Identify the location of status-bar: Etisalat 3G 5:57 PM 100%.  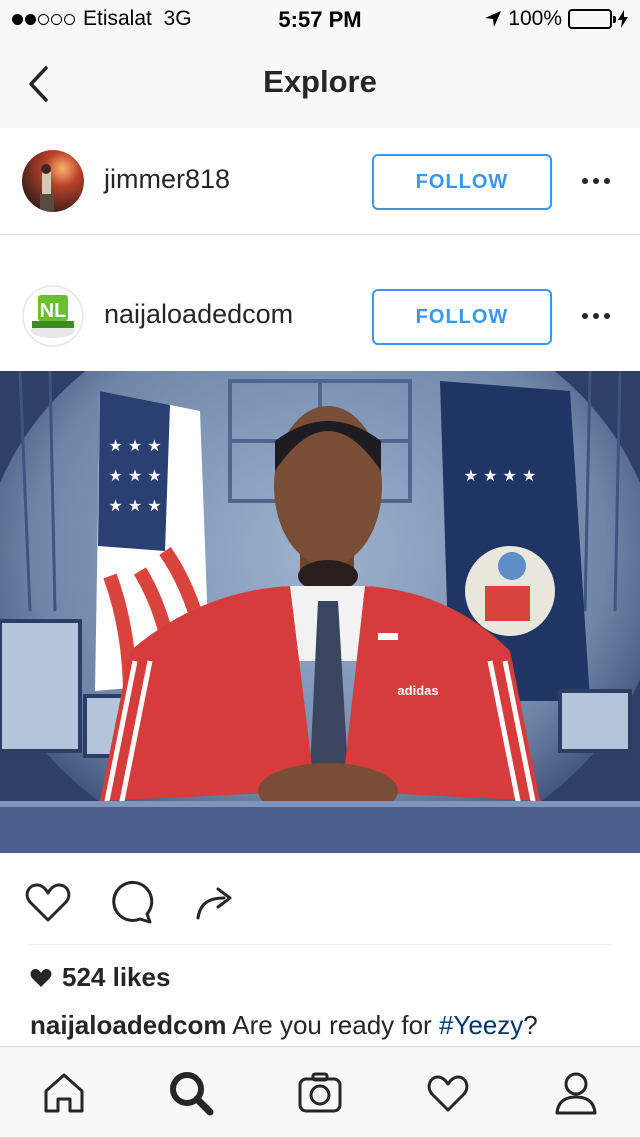
(320, 20).